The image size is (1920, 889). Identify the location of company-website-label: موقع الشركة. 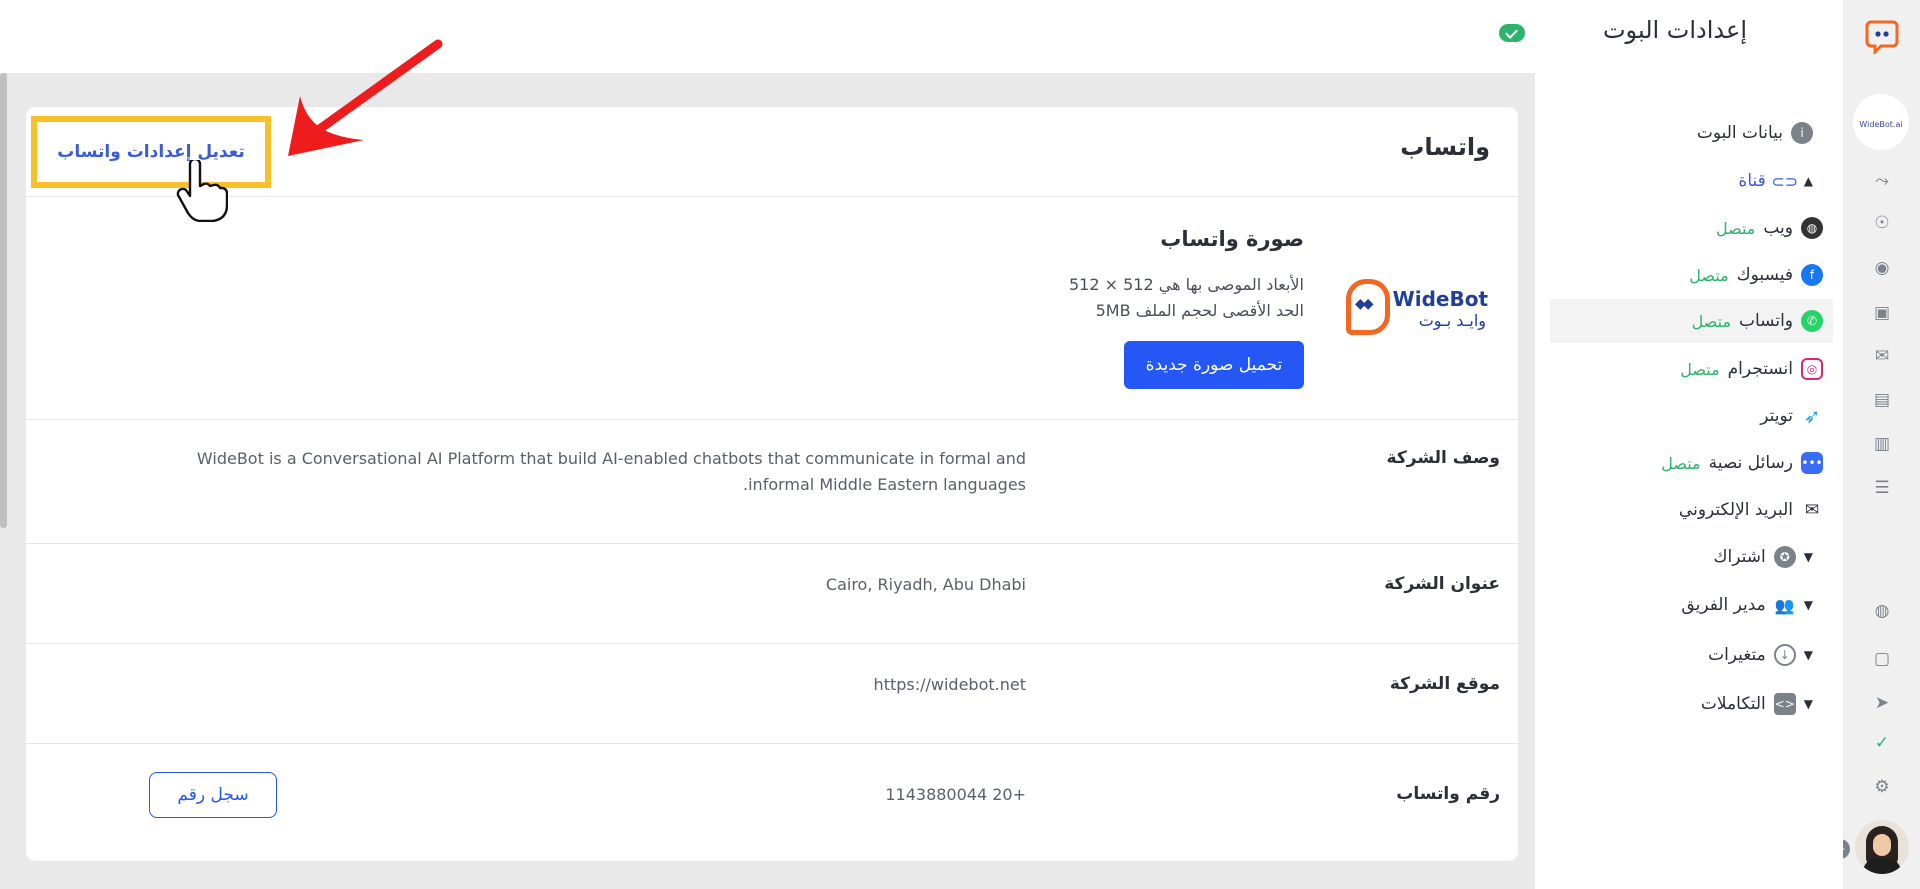
(1444, 684).